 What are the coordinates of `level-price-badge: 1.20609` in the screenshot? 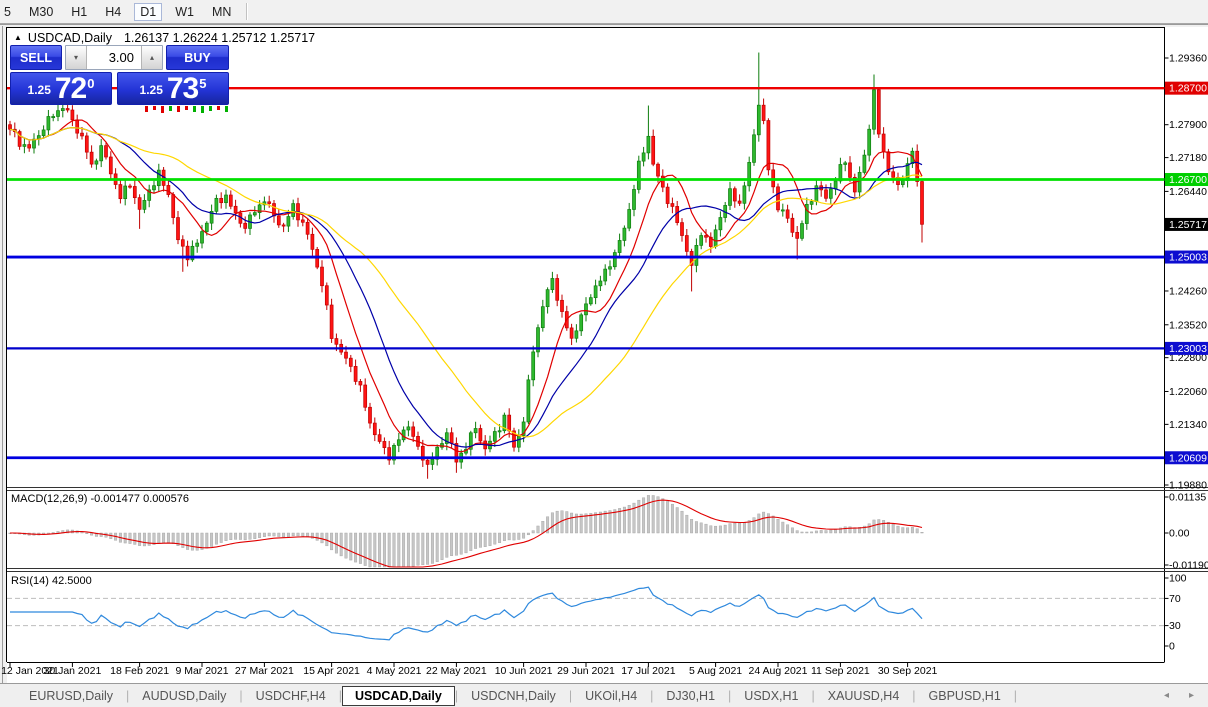 It's located at (1188, 458).